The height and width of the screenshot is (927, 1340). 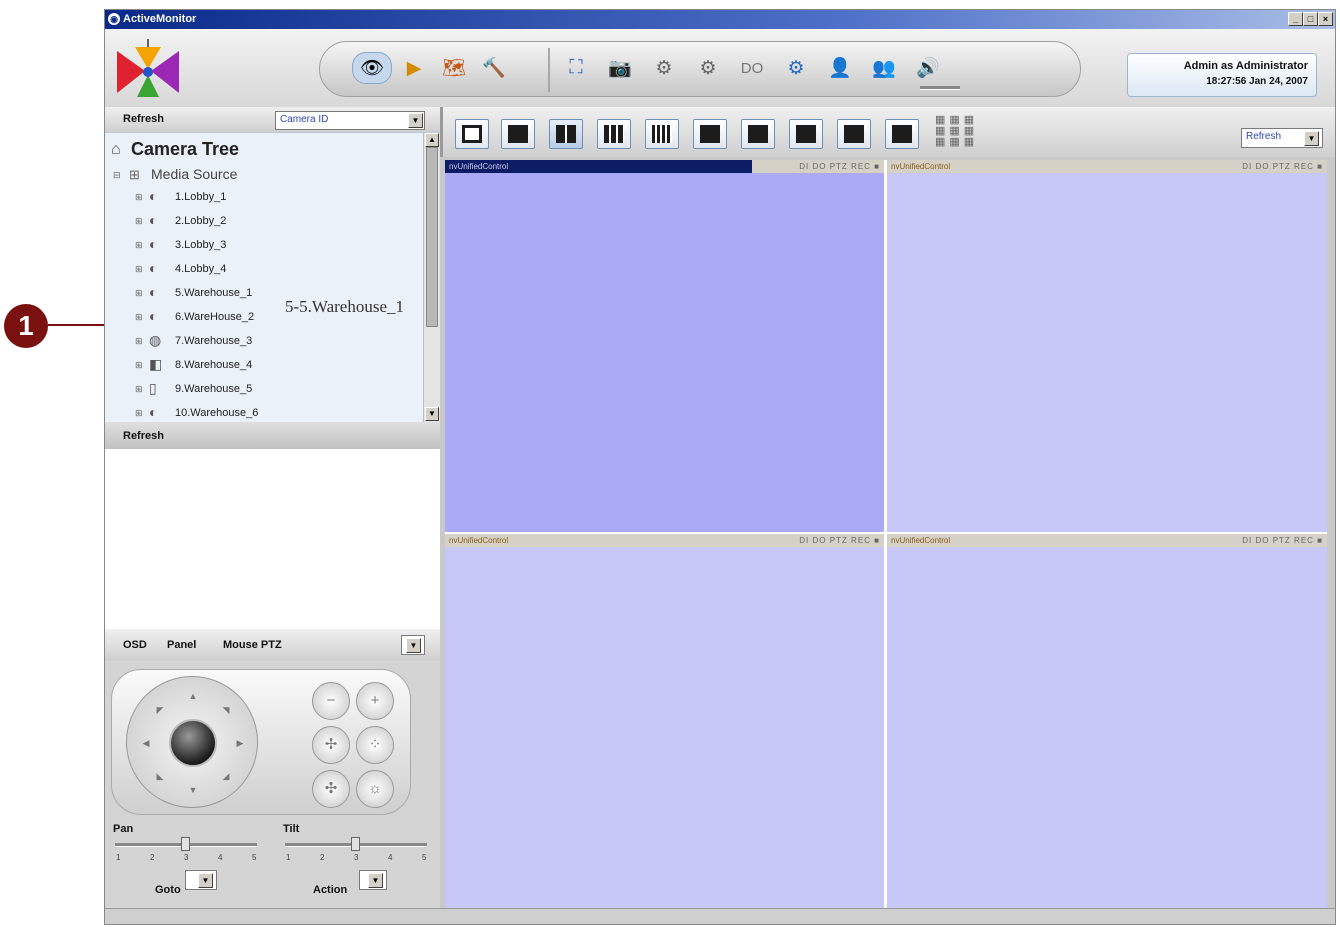 What do you see at coordinates (240, 743) in the screenshot?
I see `arrow-right-icon: ▶` at bounding box center [240, 743].